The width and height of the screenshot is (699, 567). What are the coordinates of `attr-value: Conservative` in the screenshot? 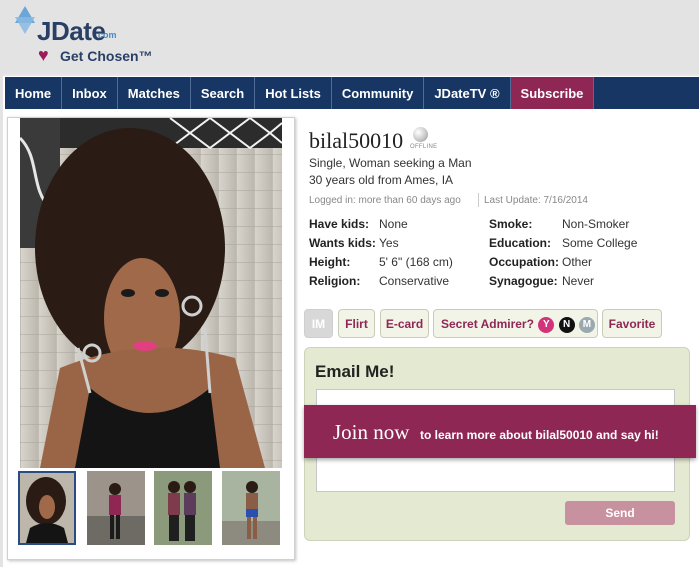 It's located at (414, 281).